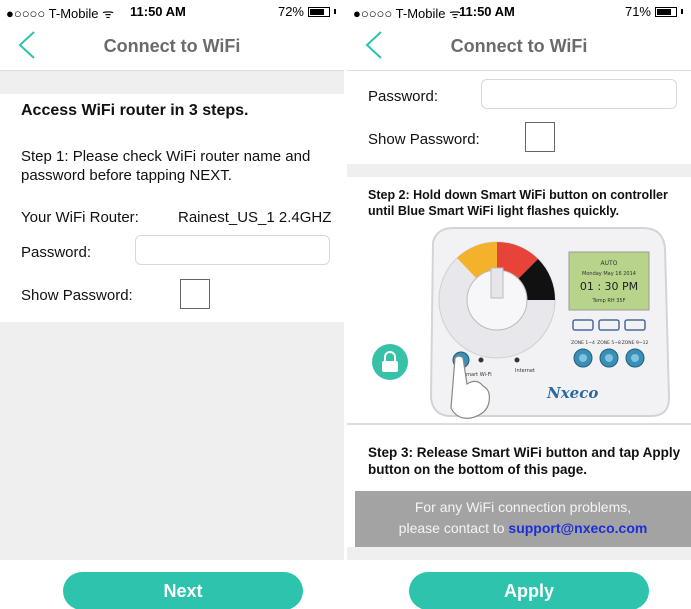 The height and width of the screenshot is (609, 691). Describe the element at coordinates (635, 343) in the screenshot. I see `svg-text: ZONE 9~12` at that location.